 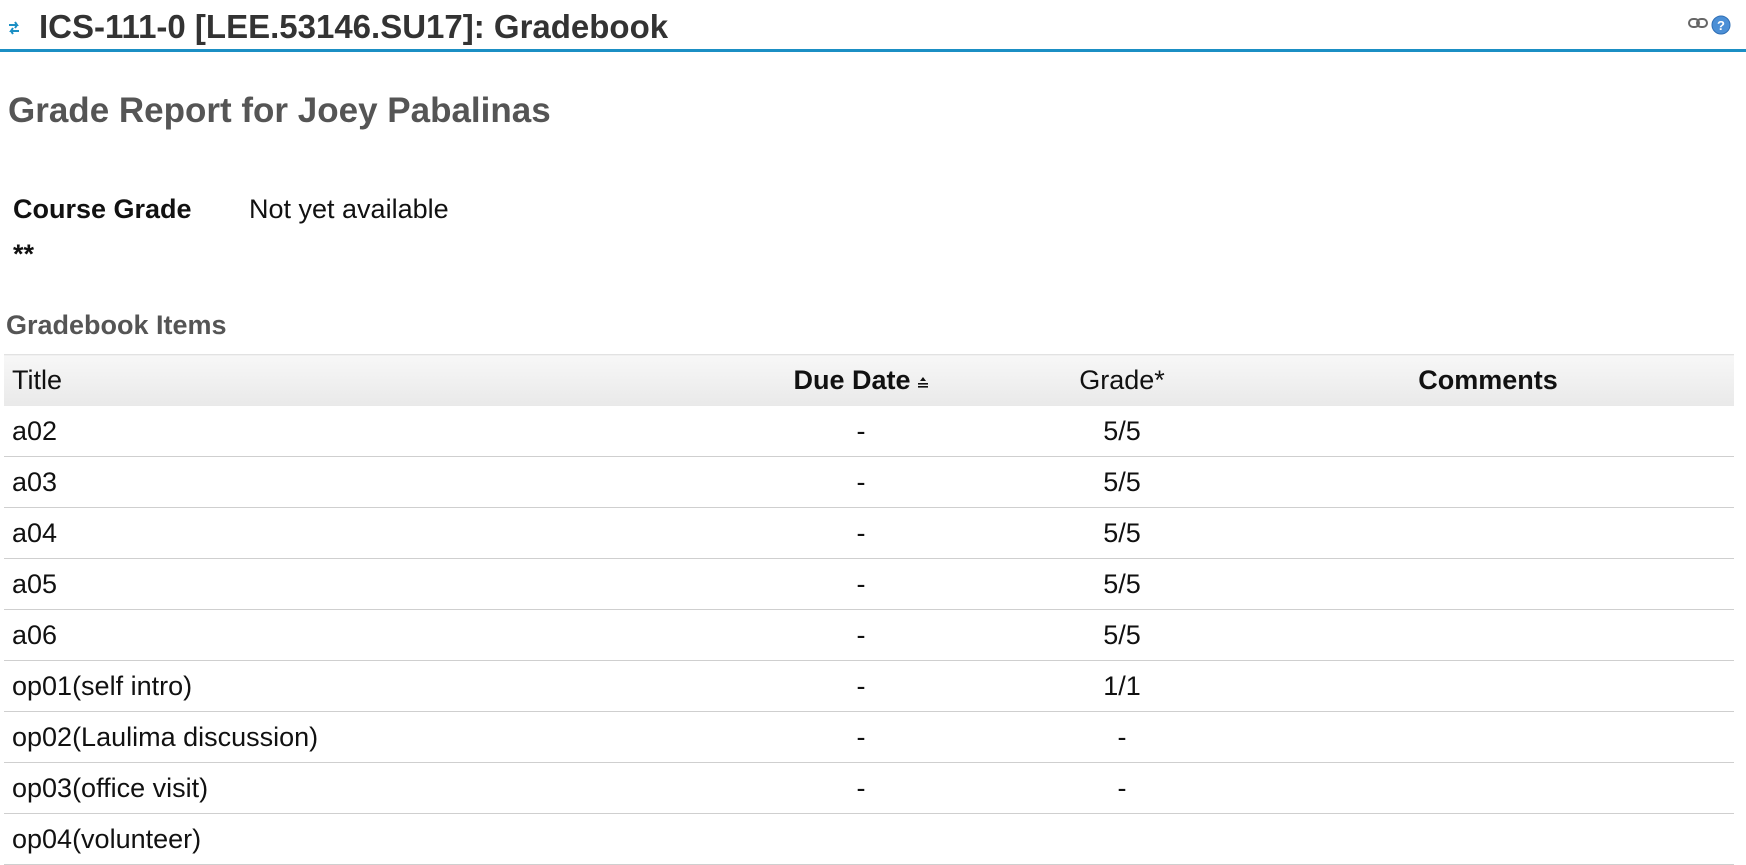 I want to click on grade-report-heading: Grade Report for Joey Pabalinas, so click(x=279, y=110).